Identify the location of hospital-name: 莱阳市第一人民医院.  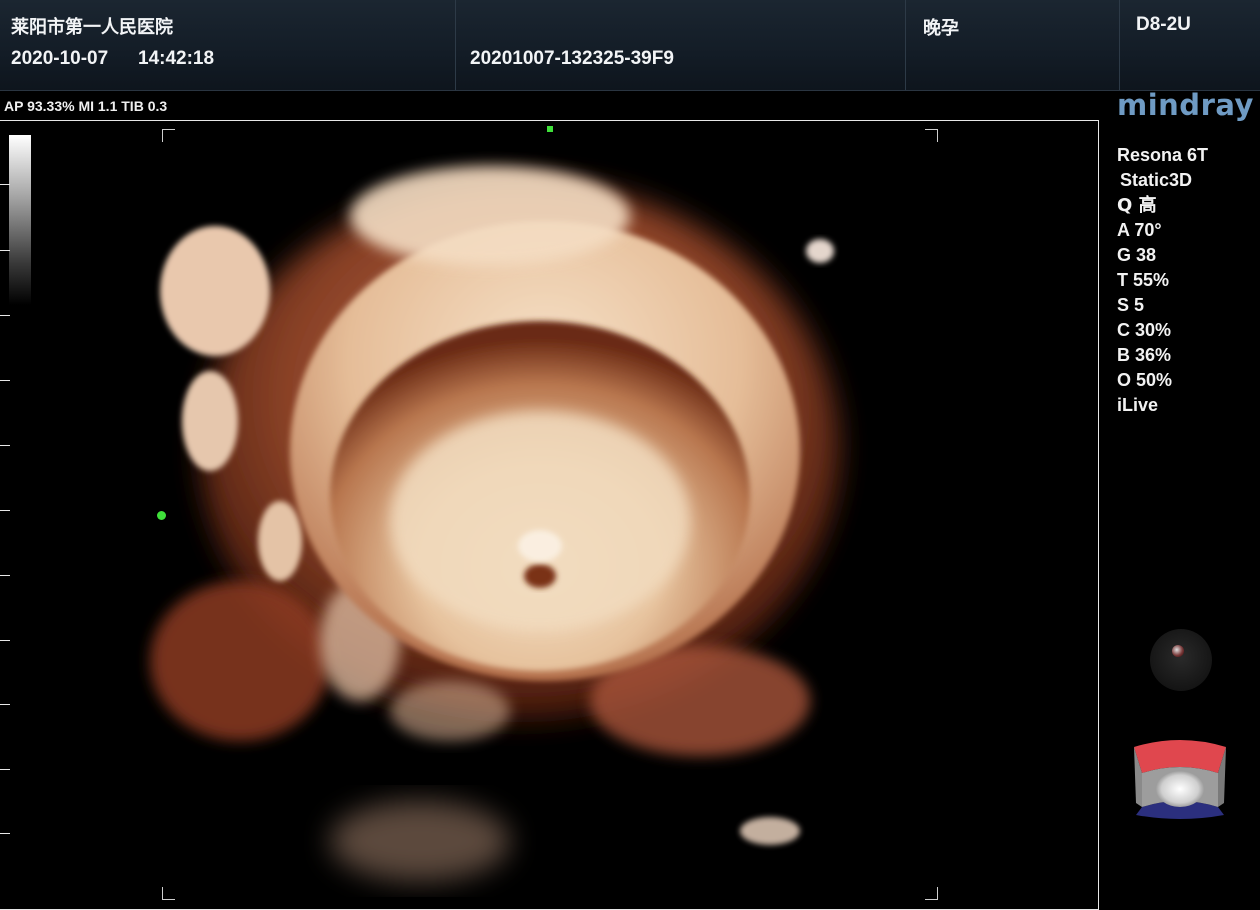
(92, 27).